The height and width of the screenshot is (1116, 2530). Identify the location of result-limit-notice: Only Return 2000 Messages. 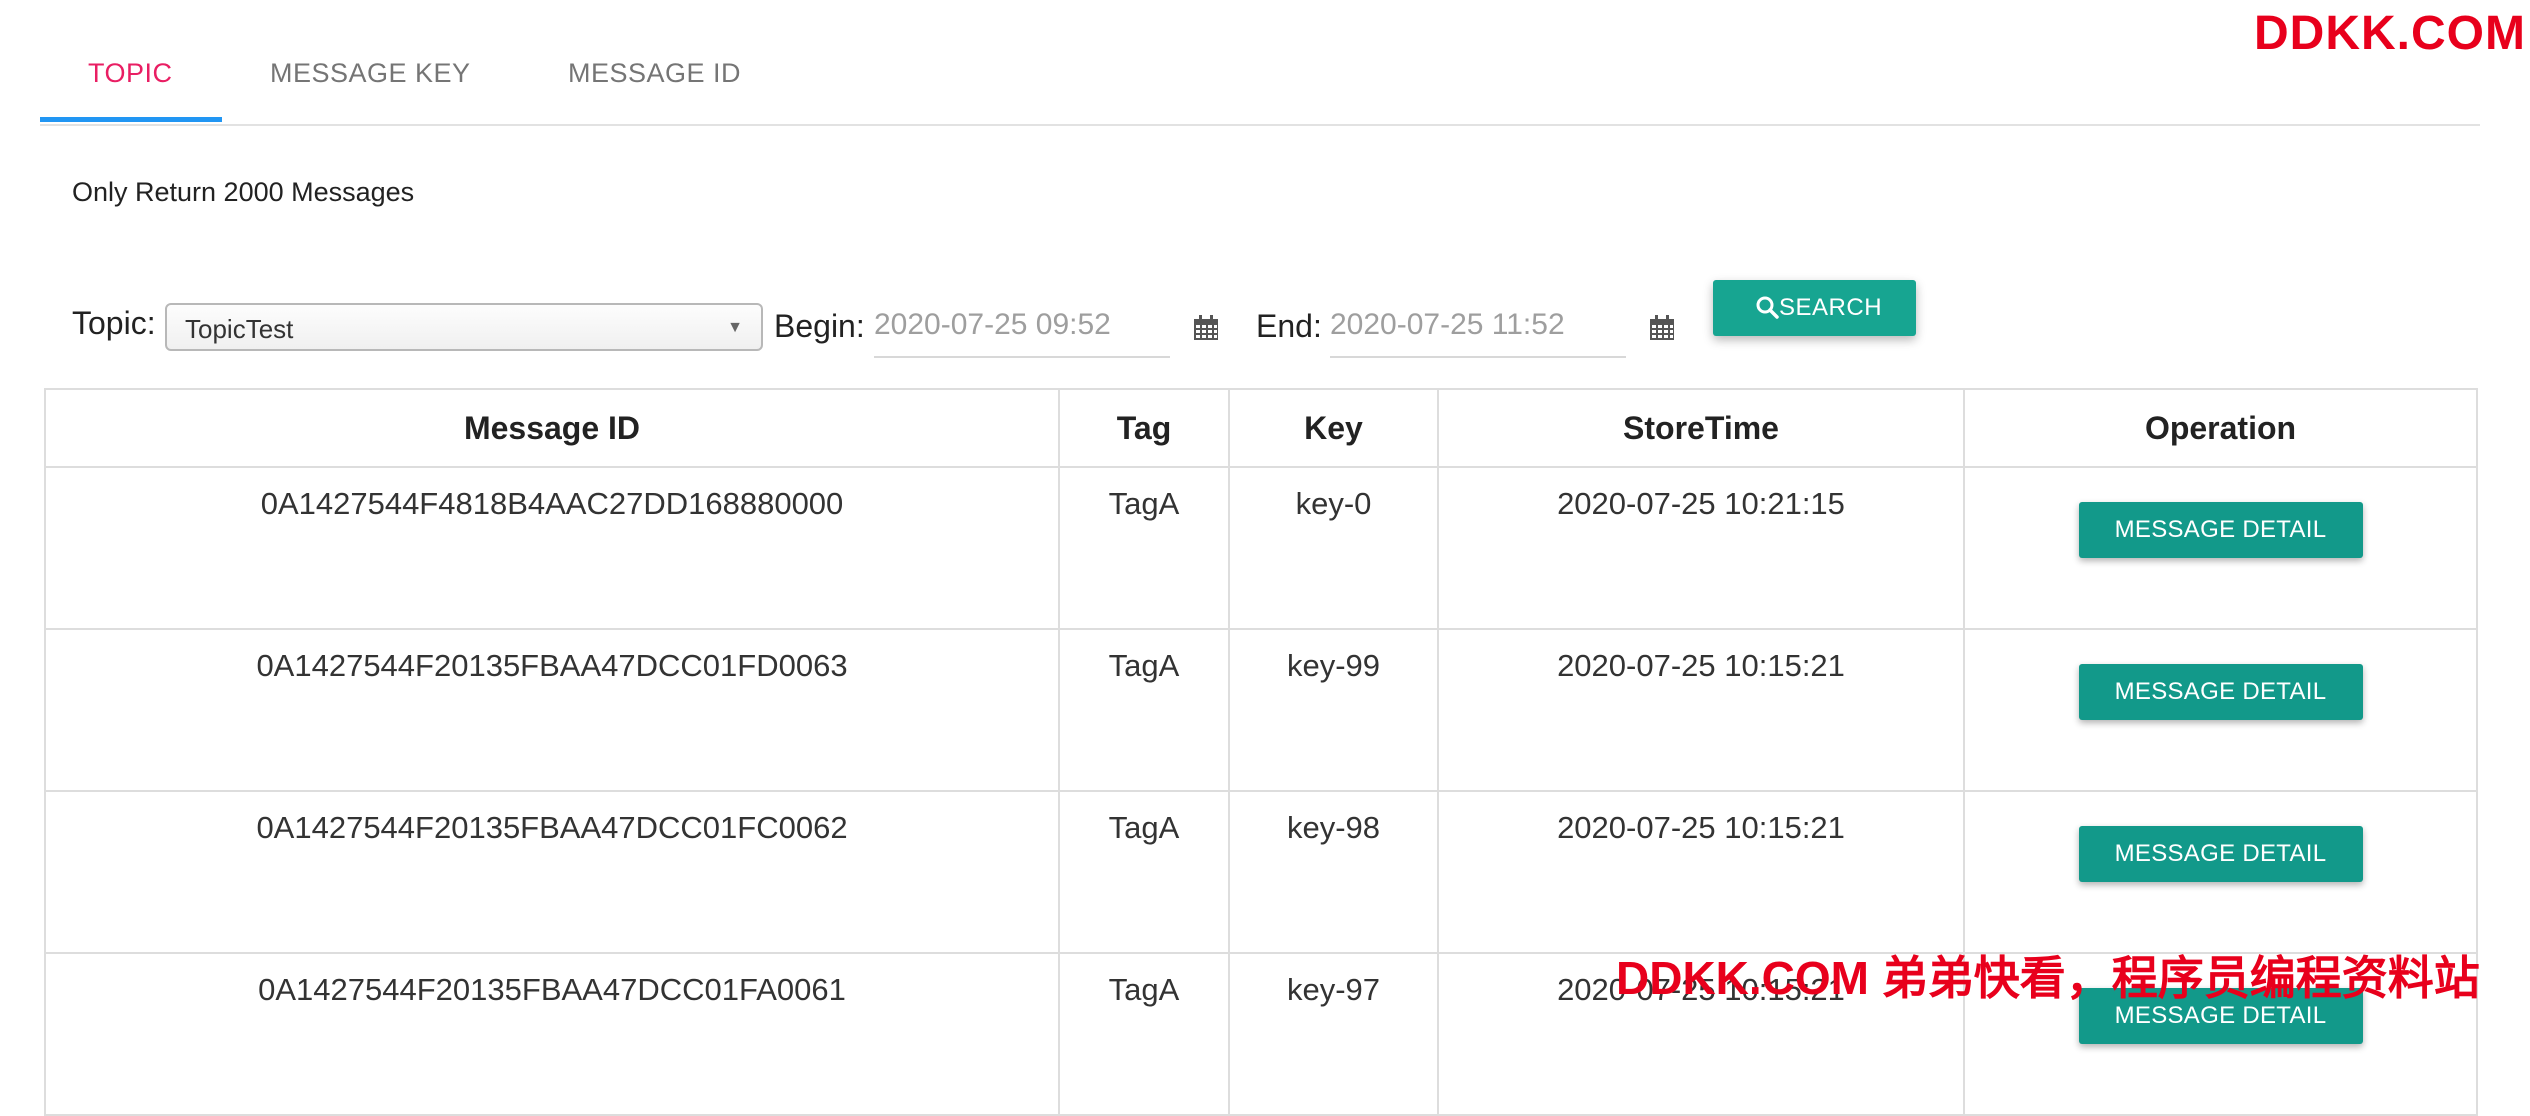
(243, 192).